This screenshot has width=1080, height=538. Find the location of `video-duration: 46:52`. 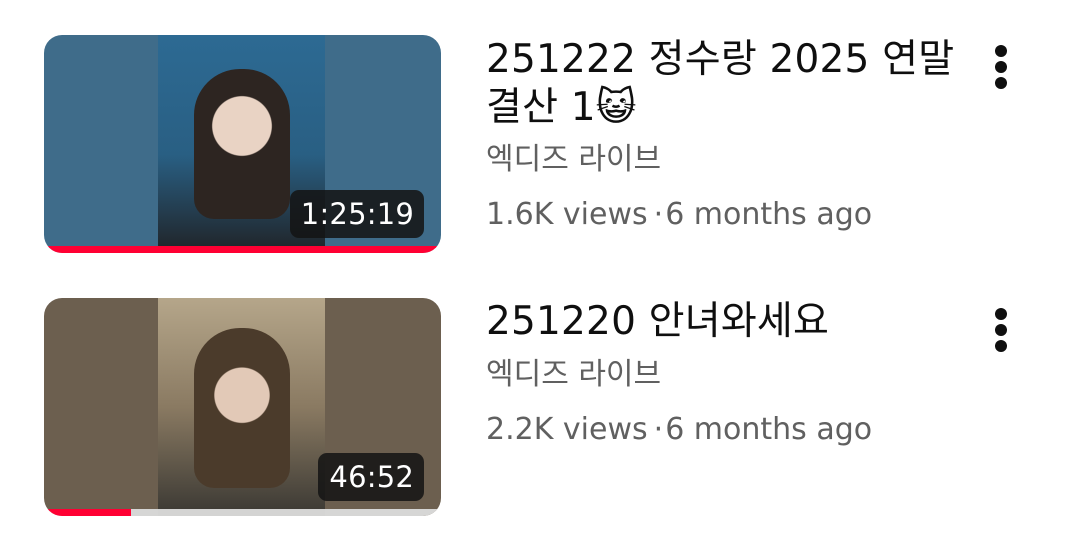

video-duration: 46:52 is located at coordinates (371, 477).